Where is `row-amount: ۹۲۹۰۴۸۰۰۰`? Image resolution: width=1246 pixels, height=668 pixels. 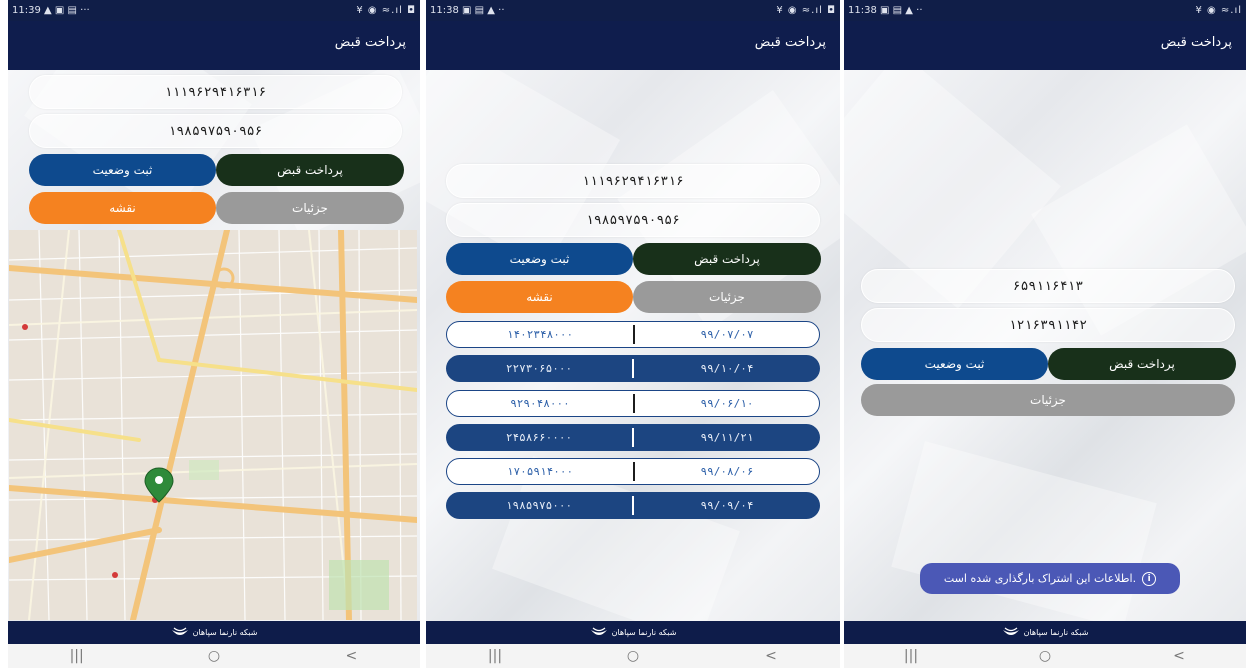 row-amount: ۹۲۹۰۴۸۰۰۰ is located at coordinates (540, 403).